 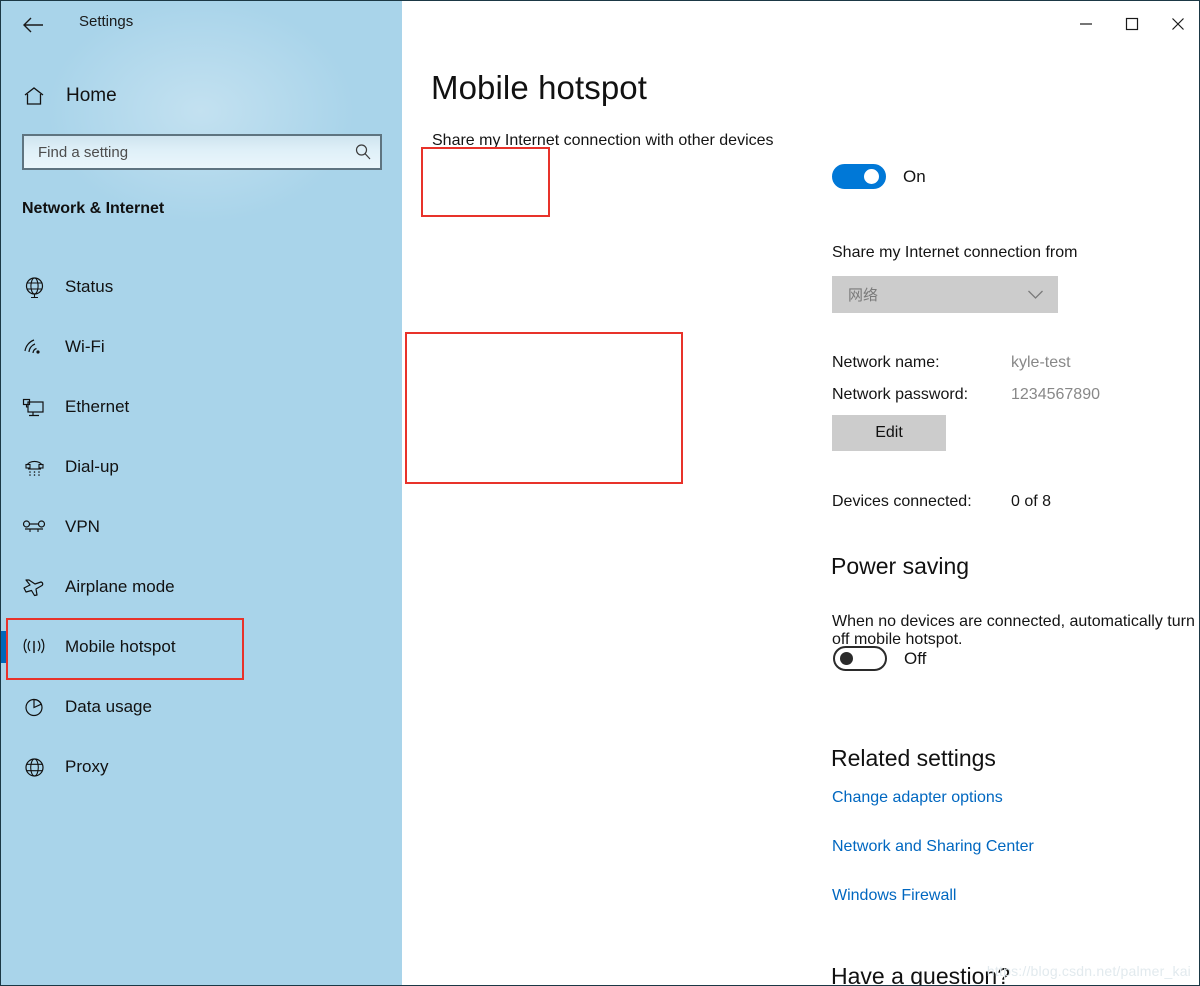 What do you see at coordinates (91, 95) in the screenshot?
I see `sidebar-item-label: Home` at bounding box center [91, 95].